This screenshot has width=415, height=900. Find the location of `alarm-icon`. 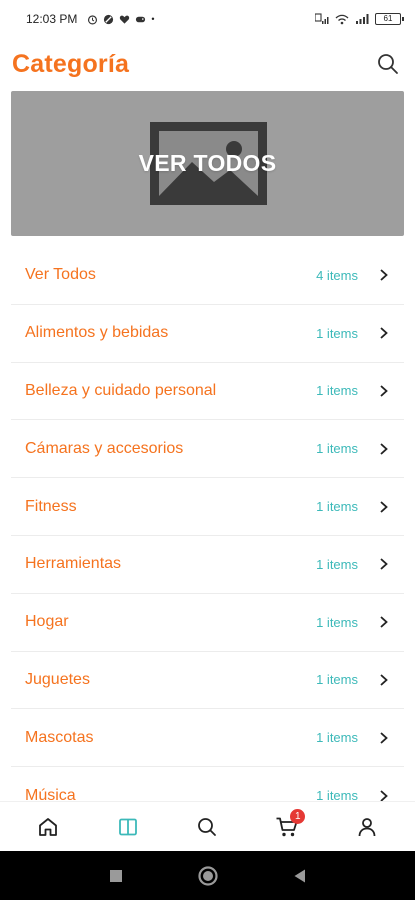

alarm-icon is located at coordinates (93, 19).